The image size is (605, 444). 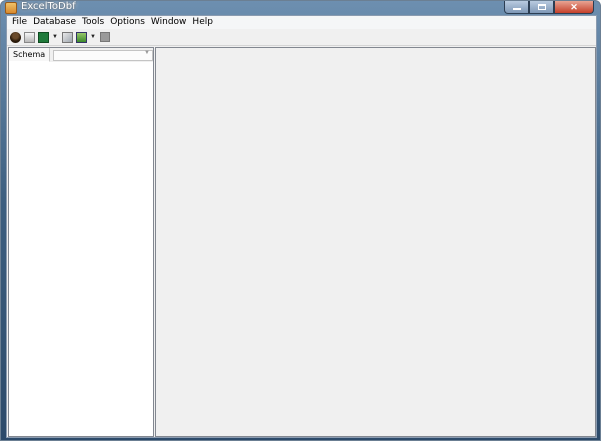 I want to click on maximize-icon, so click(x=541, y=7).